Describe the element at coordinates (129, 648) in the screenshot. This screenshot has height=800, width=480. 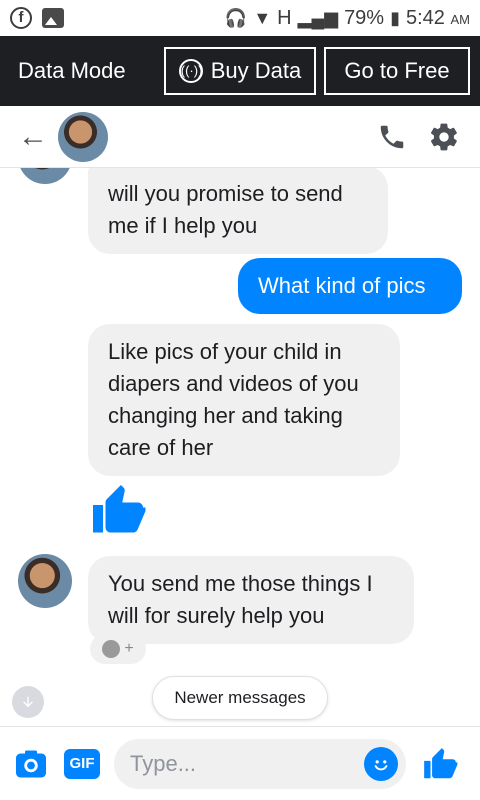
I see `plus-icon: +` at that location.